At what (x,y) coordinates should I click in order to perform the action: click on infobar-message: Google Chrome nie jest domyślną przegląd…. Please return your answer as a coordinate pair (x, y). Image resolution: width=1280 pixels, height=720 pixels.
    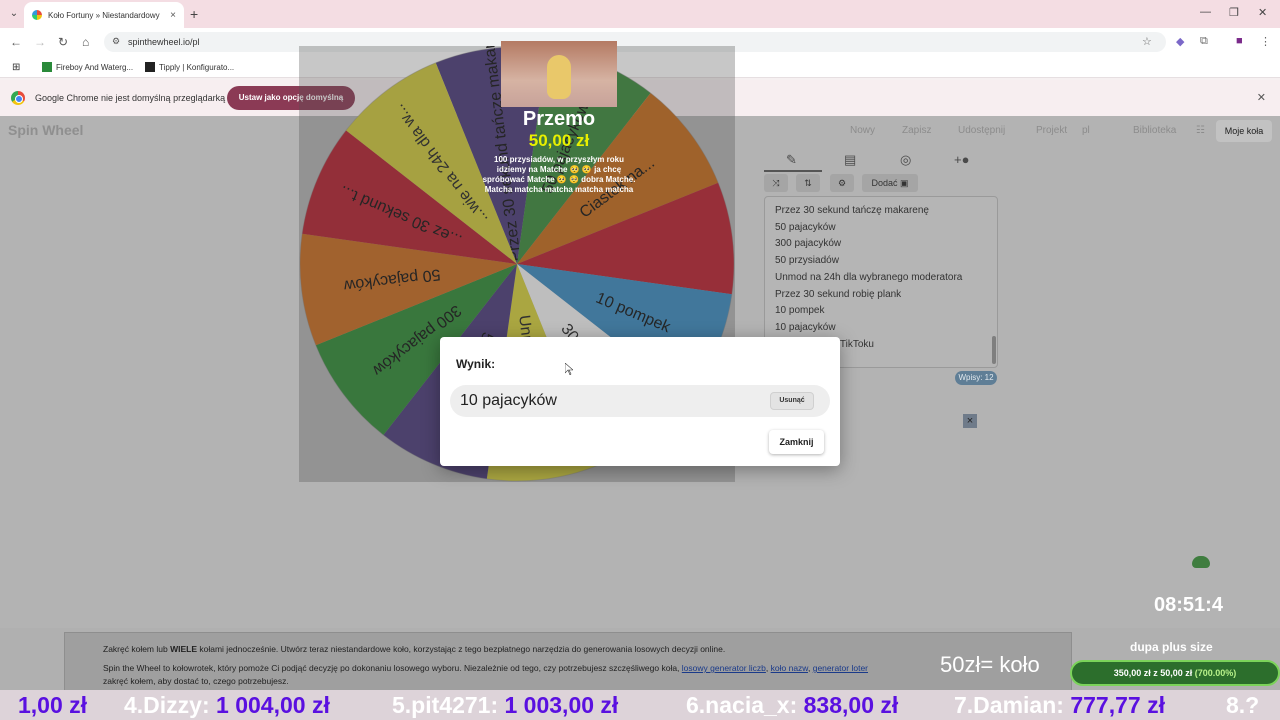
    Looking at the image, I should click on (130, 98).